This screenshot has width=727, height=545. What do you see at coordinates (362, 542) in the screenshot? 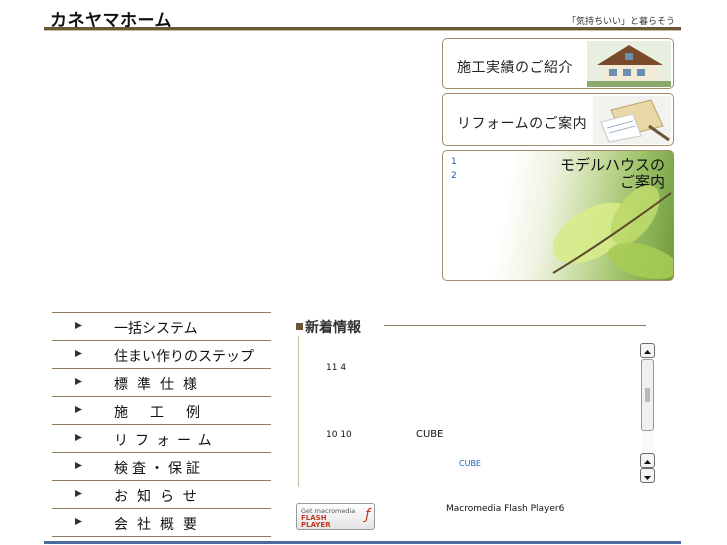
I see `footer-divider` at bounding box center [362, 542].